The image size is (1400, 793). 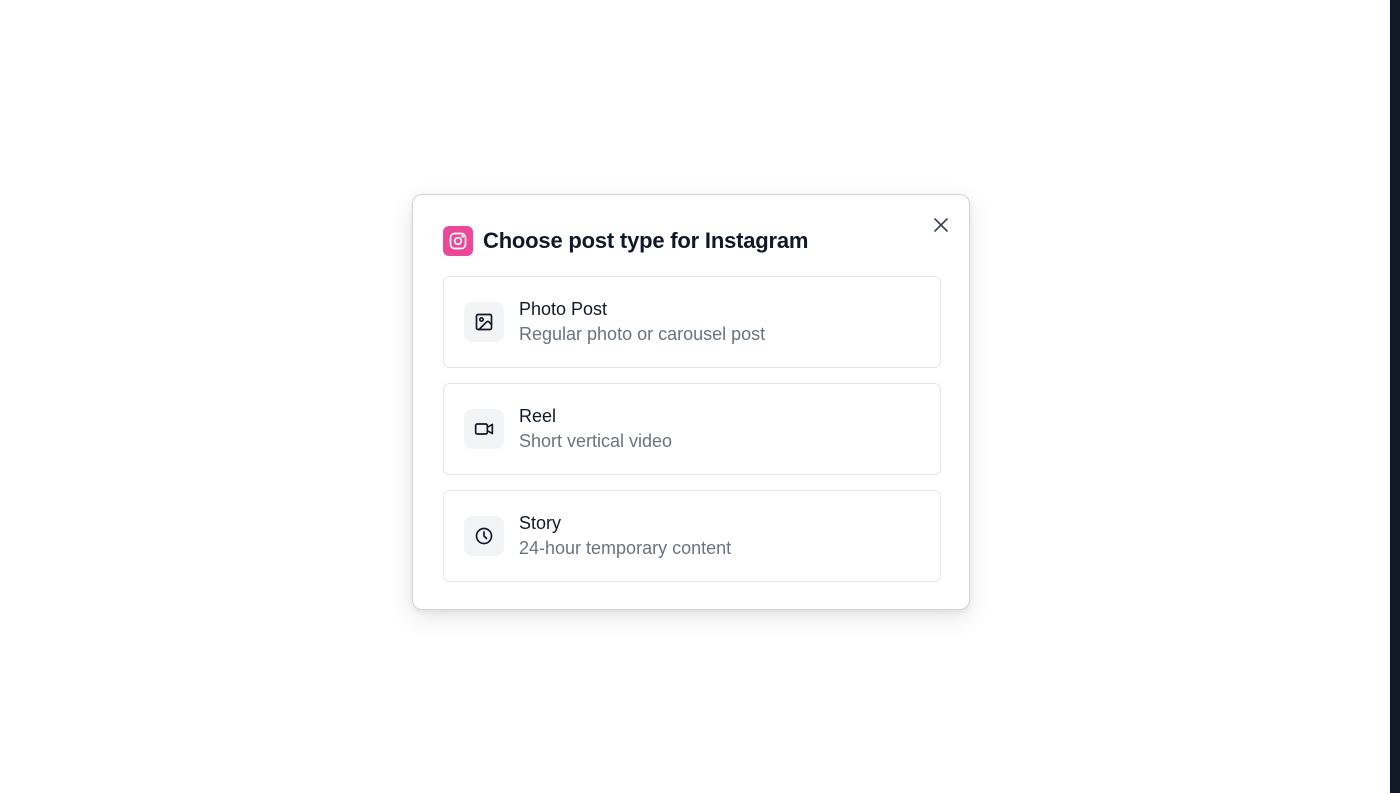 What do you see at coordinates (625, 548) in the screenshot?
I see `option-description: 24-hour temporary content` at bounding box center [625, 548].